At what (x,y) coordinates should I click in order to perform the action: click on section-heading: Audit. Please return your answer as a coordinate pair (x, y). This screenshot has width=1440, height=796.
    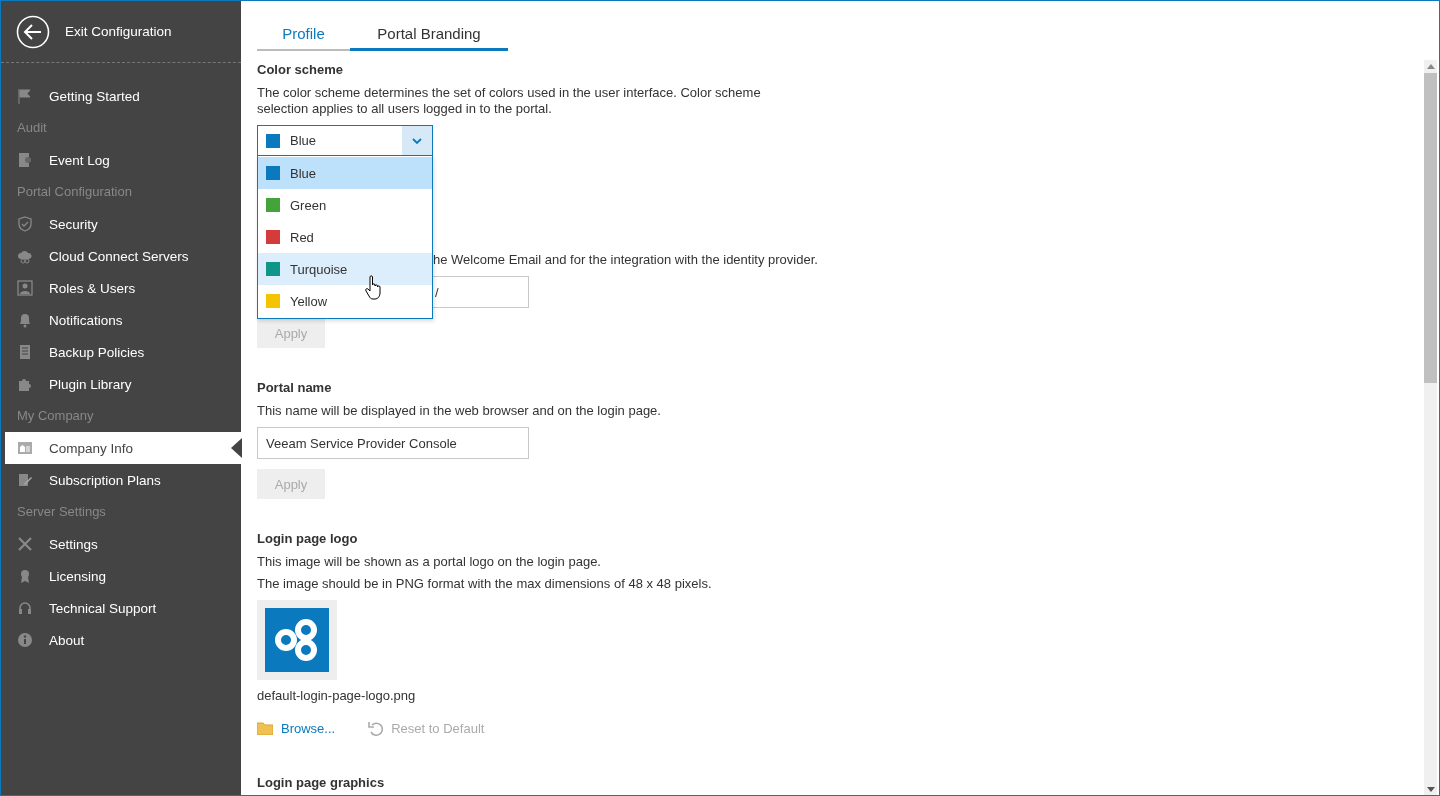
    Looking at the image, I should click on (32, 128).